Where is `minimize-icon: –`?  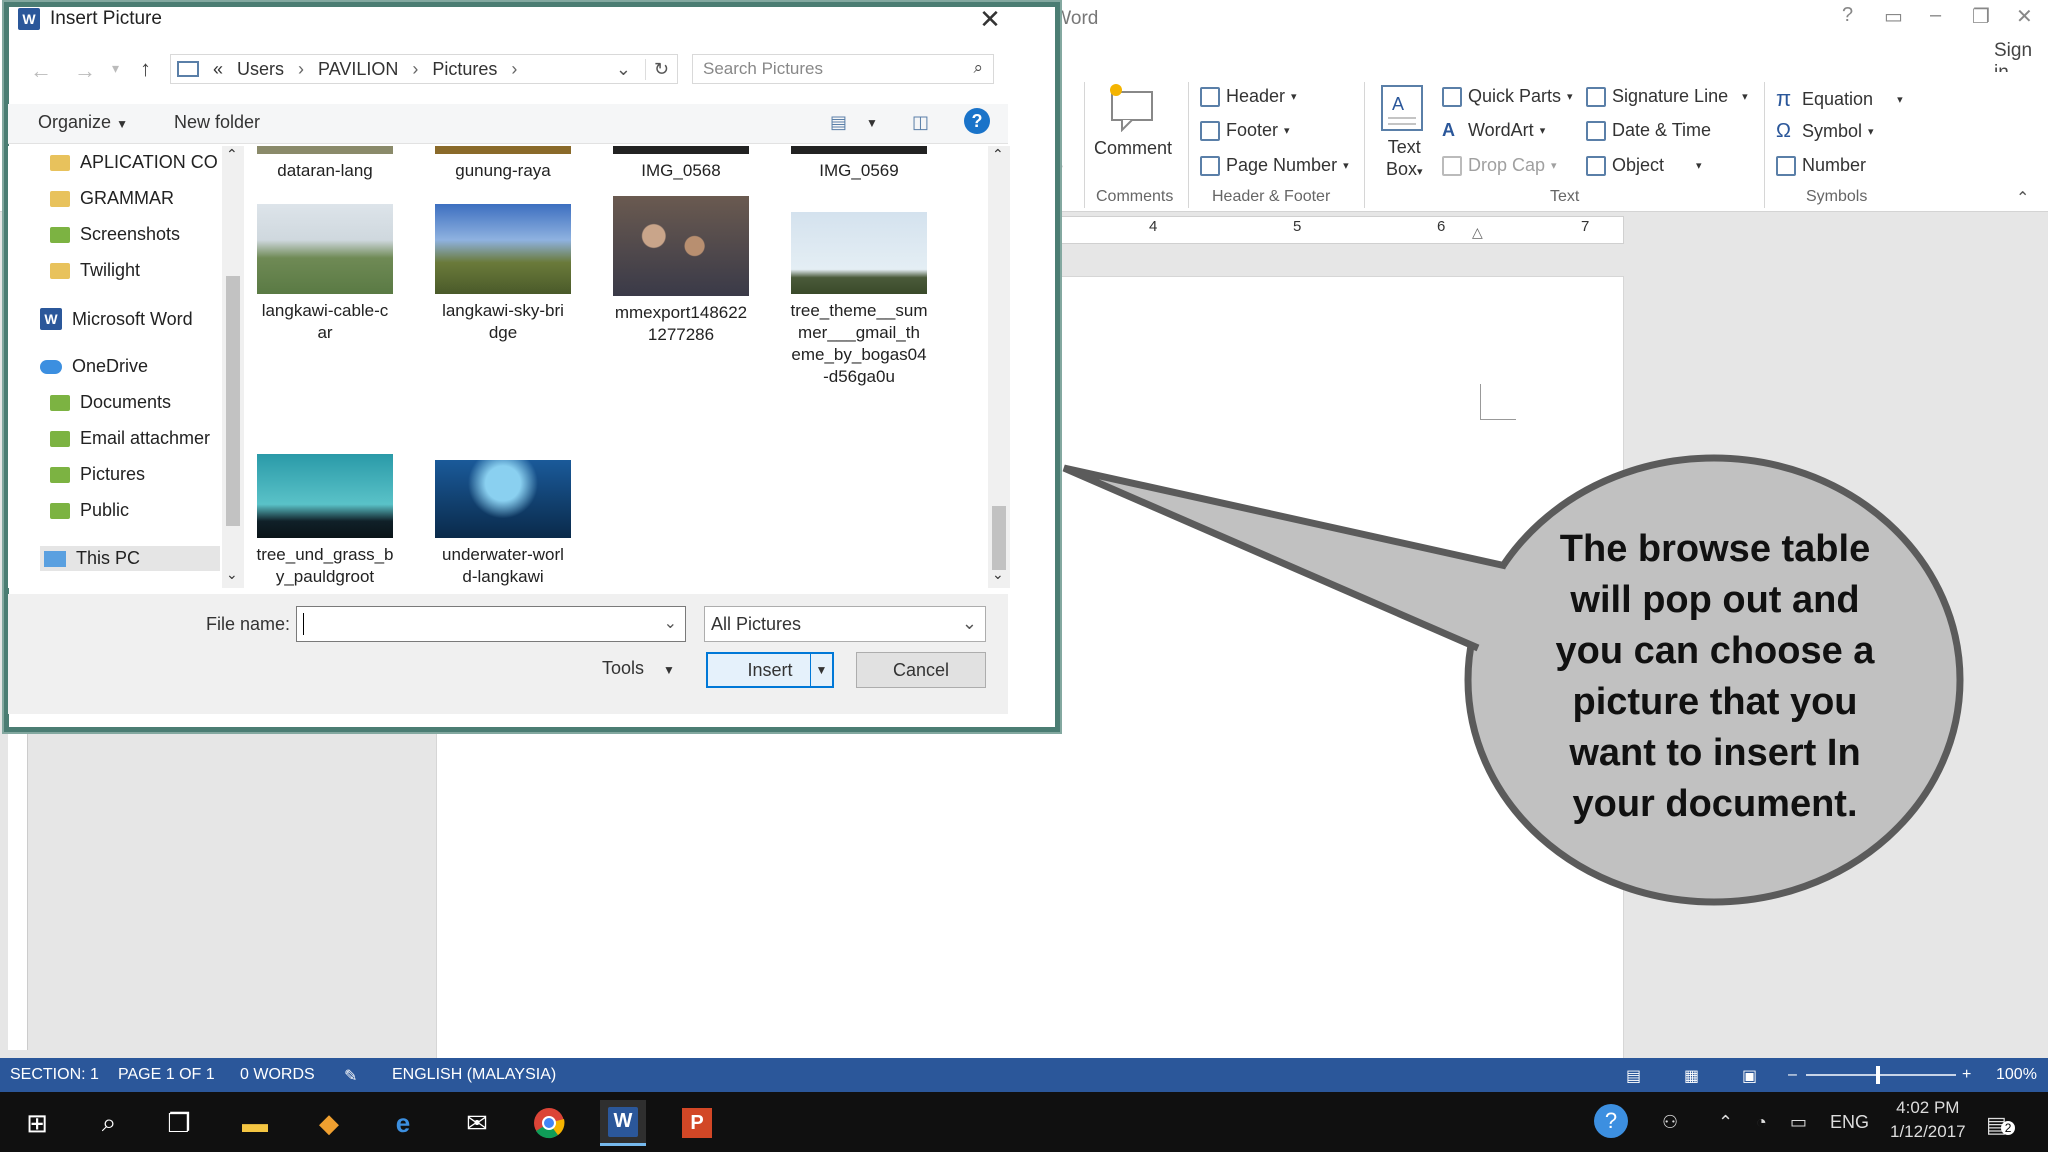 minimize-icon: – is located at coordinates (1935, 15).